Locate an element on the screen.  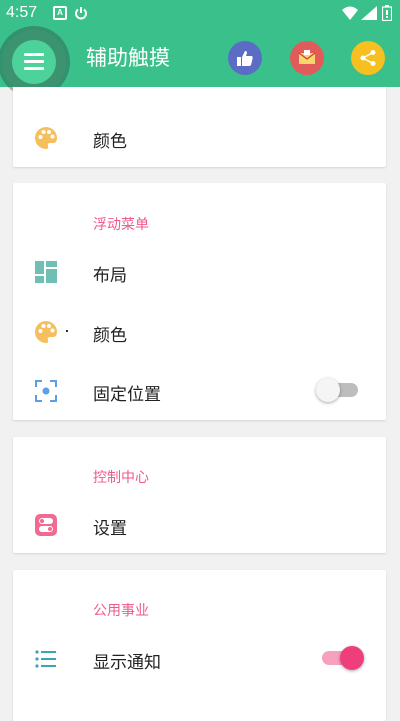
show-notification-label: 显示通知 is located at coordinates (127, 663).